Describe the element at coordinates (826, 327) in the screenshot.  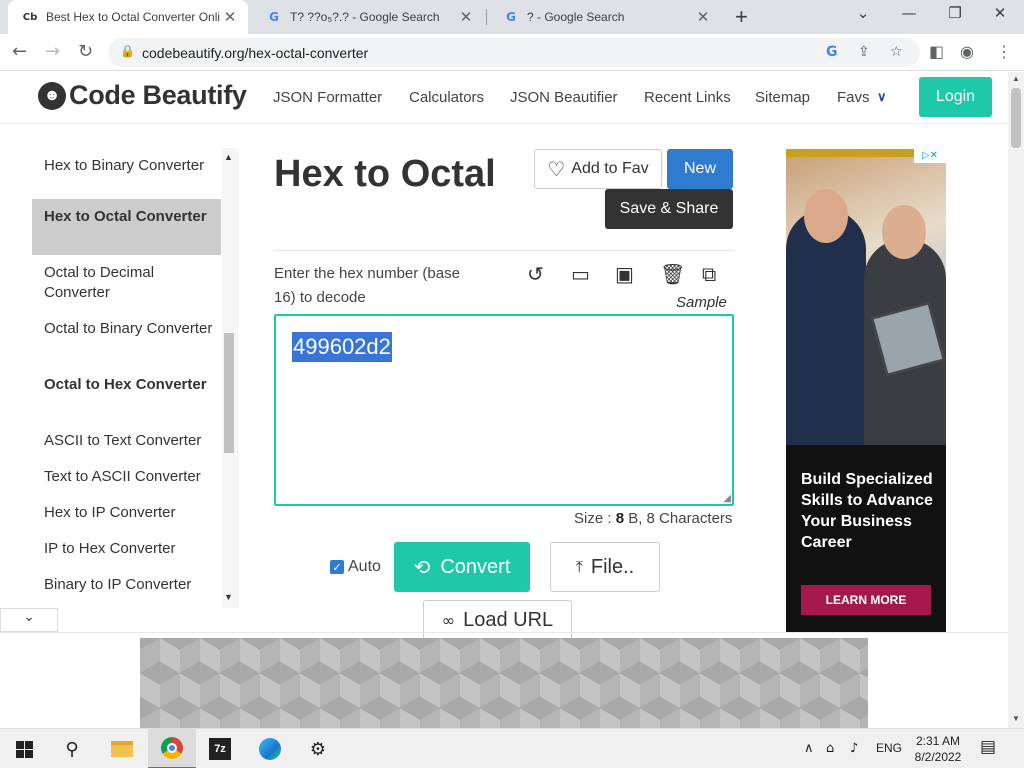
I see `ad-person-left` at that location.